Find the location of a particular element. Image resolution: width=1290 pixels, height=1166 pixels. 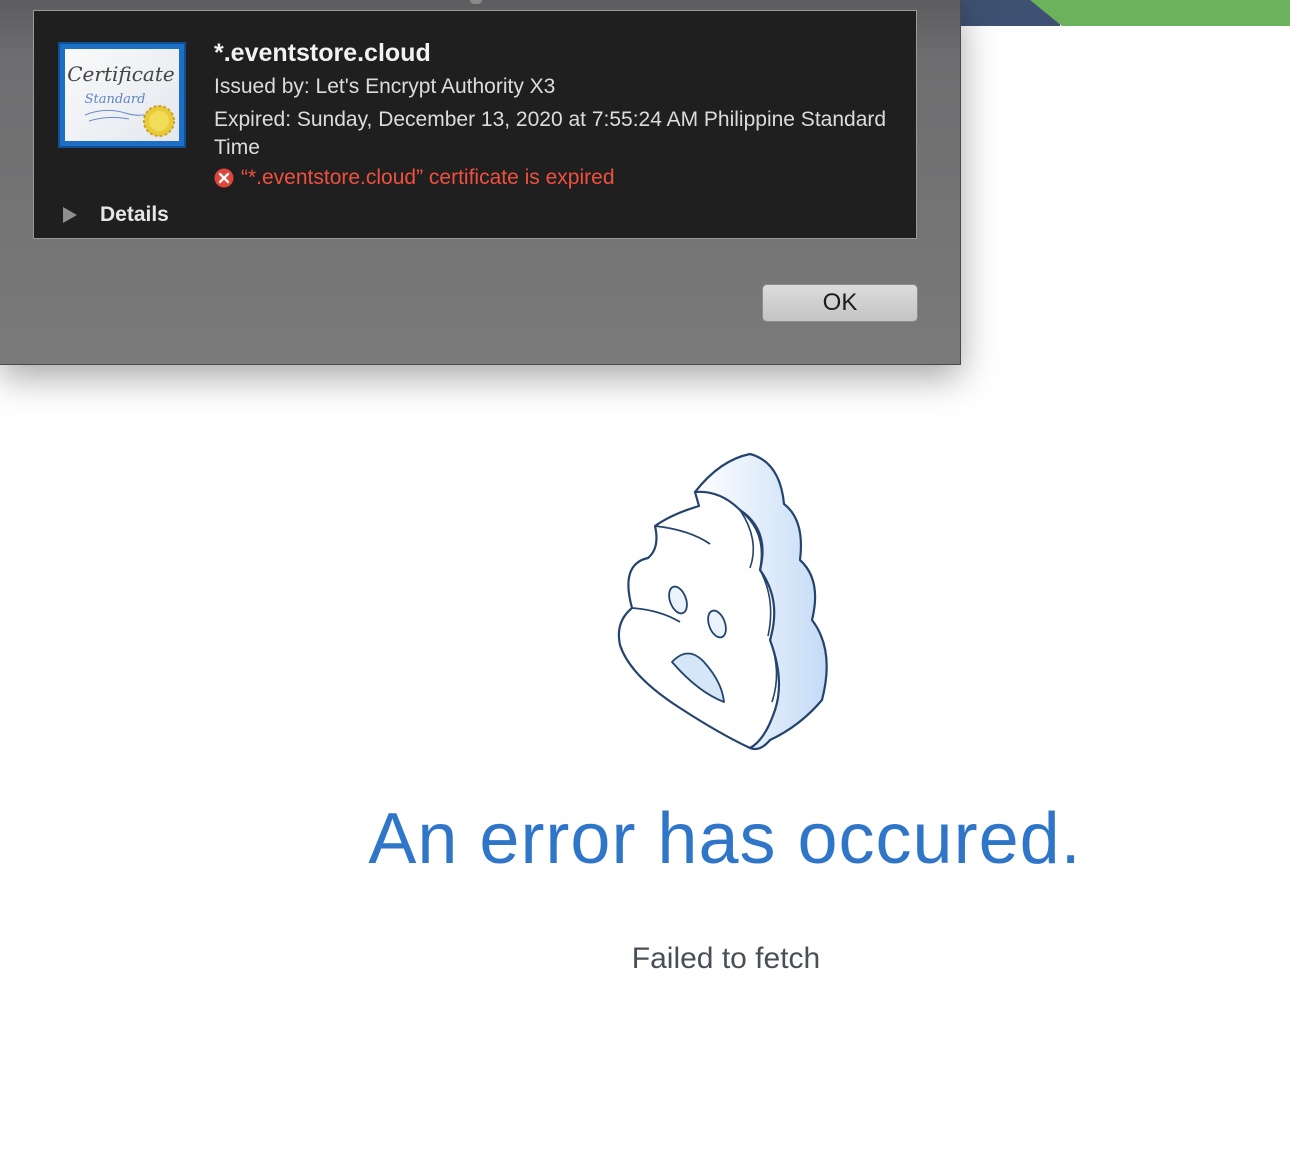

error-title: An error has occured. is located at coordinates (725, 839).